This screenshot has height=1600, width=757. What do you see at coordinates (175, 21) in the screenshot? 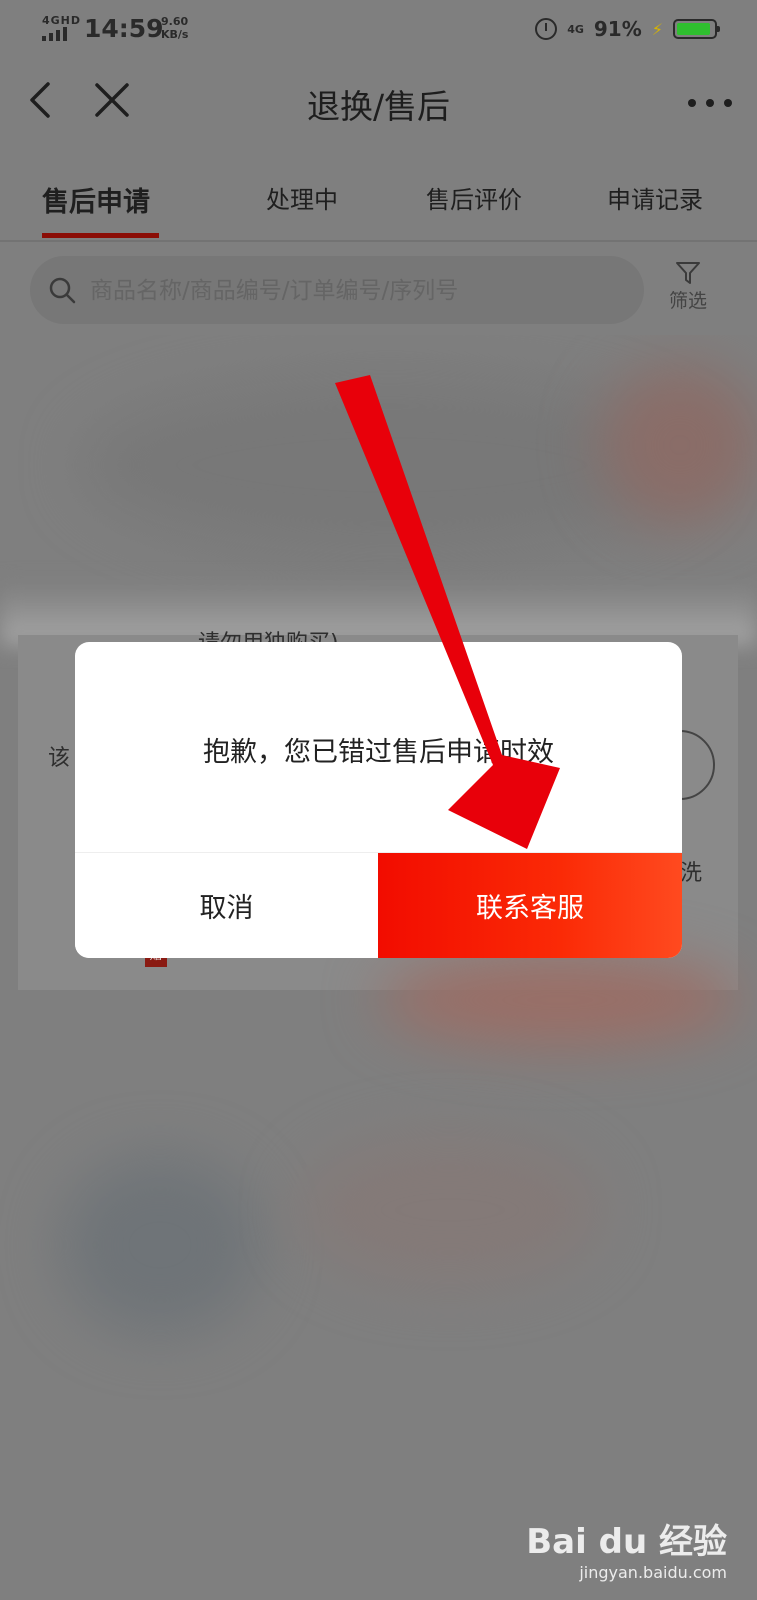
I see `speed-value: 9.60` at bounding box center [175, 21].